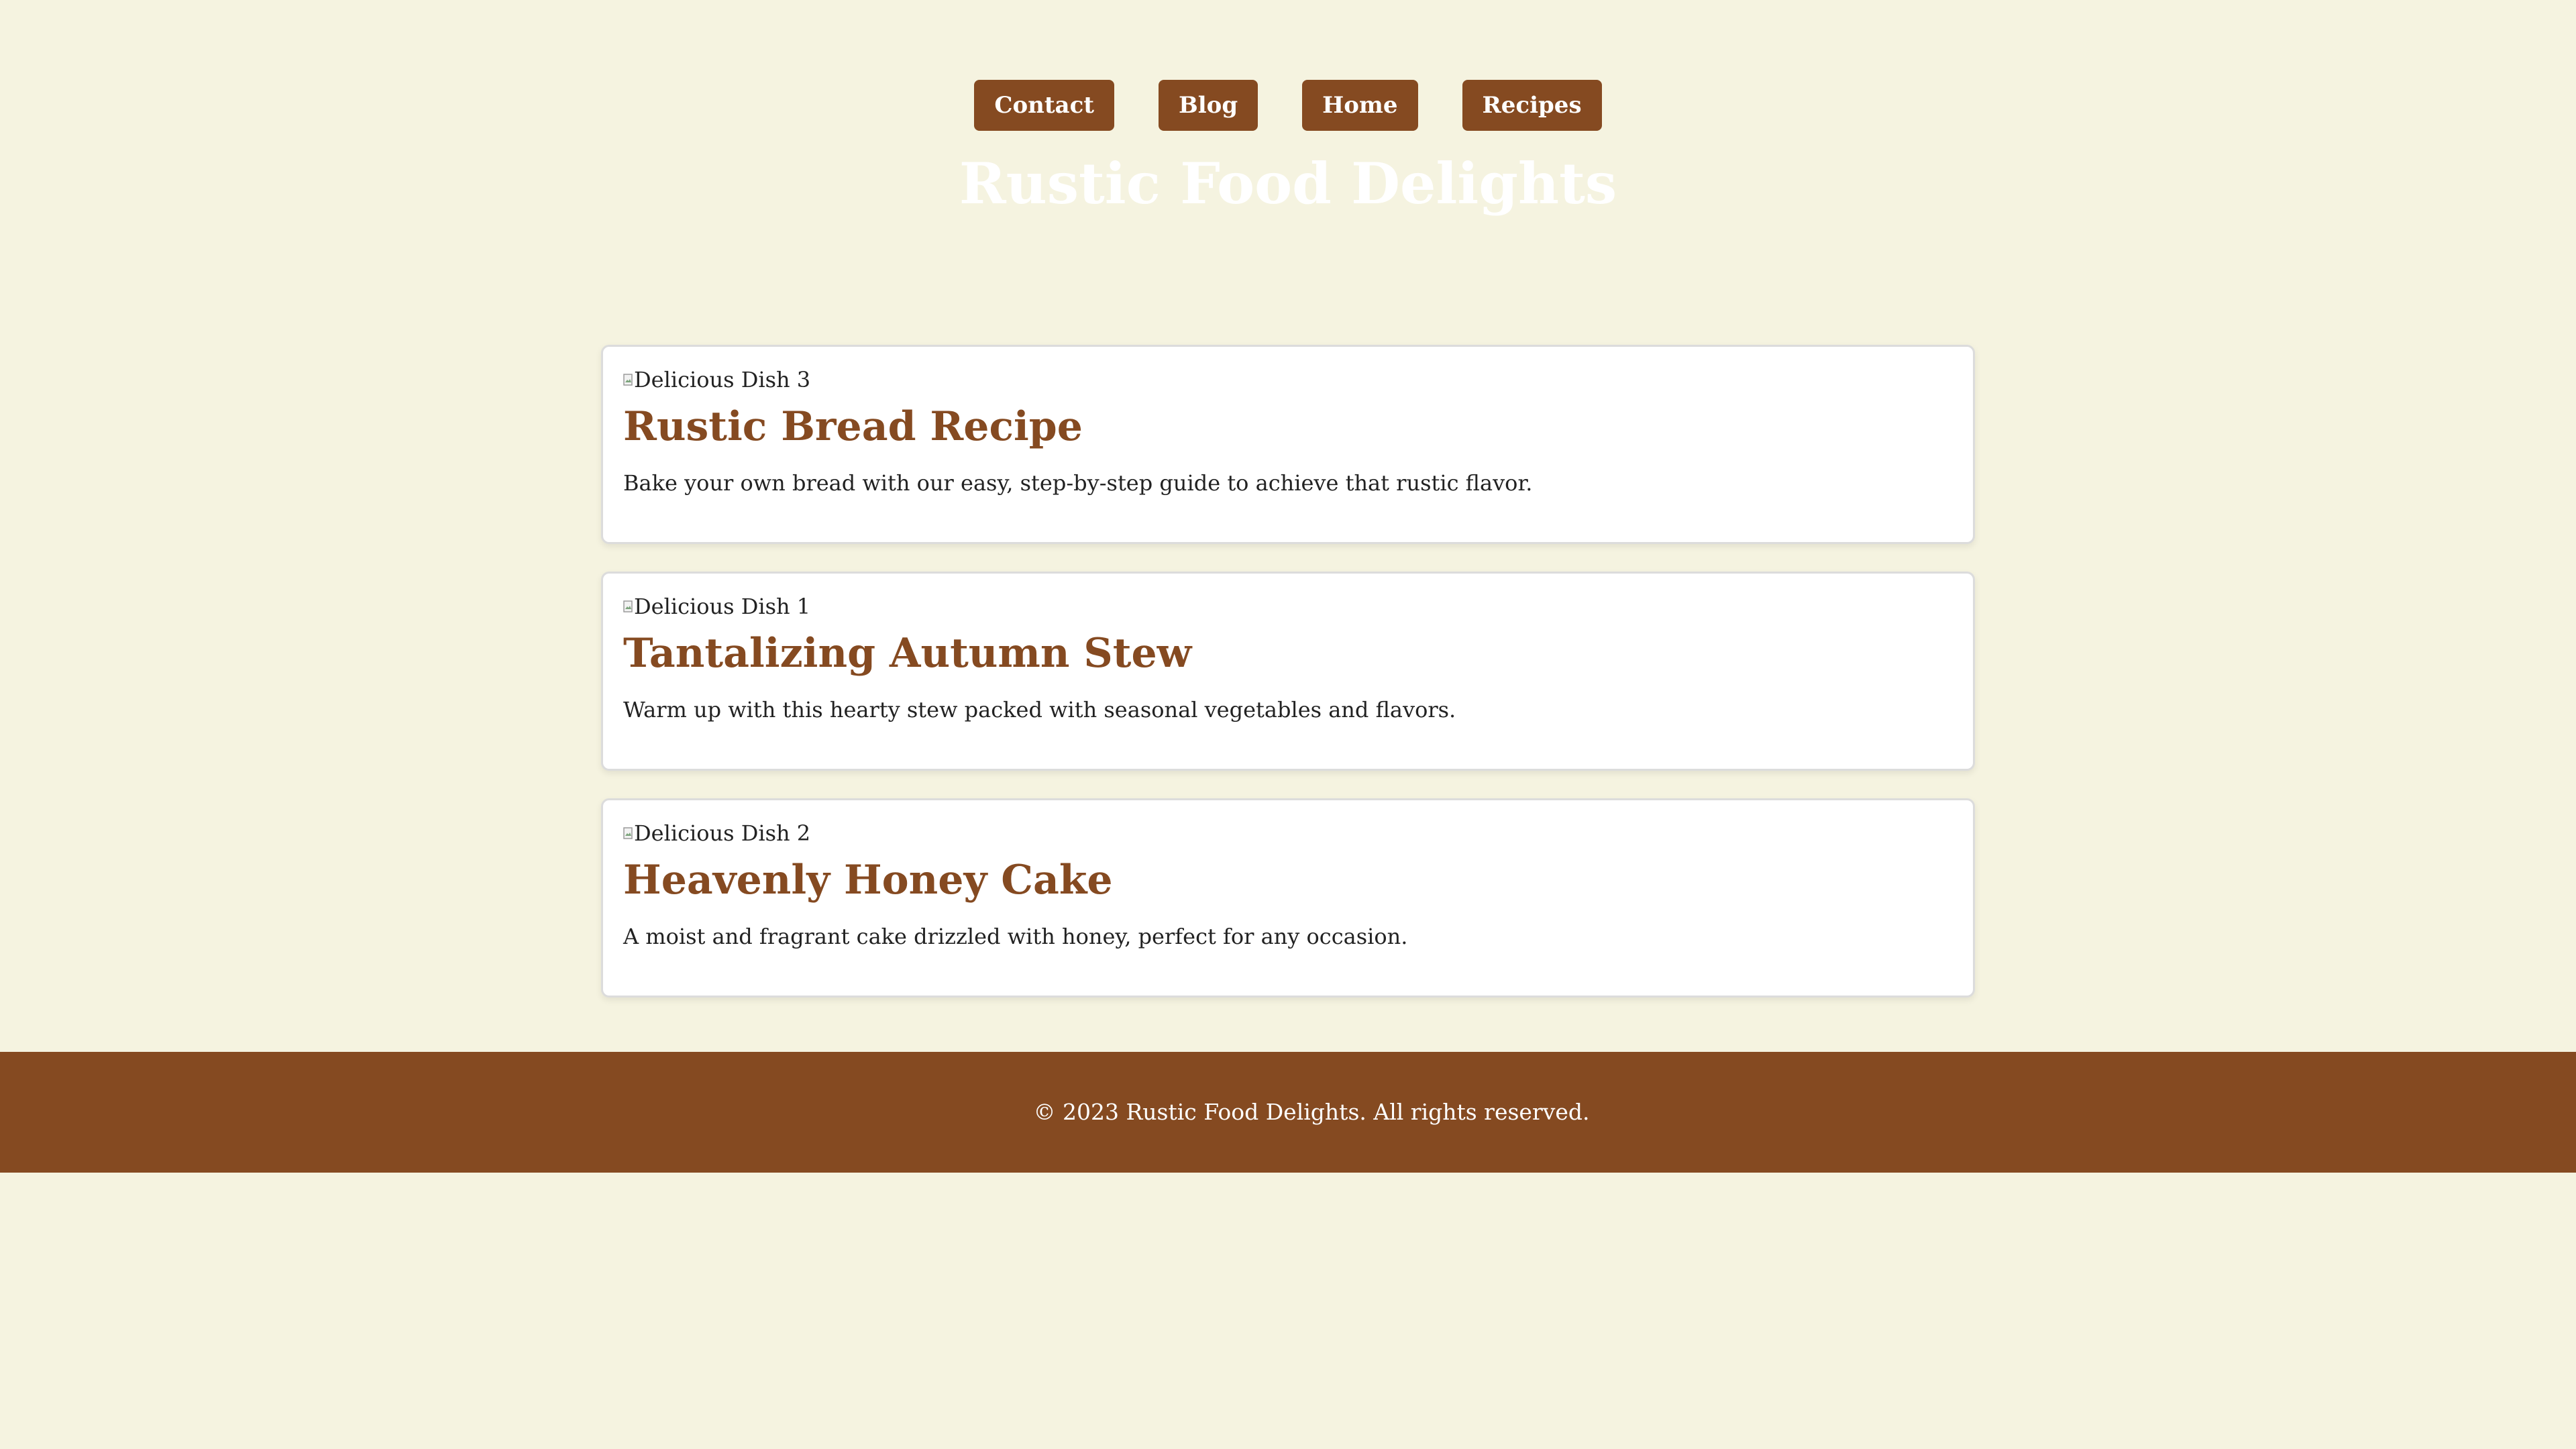 This screenshot has height=1449, width=2576. Describe the element at coordinates (1288, 833) in the screenshot. I see `recipe-image: Delicious Dish 2` at that location.